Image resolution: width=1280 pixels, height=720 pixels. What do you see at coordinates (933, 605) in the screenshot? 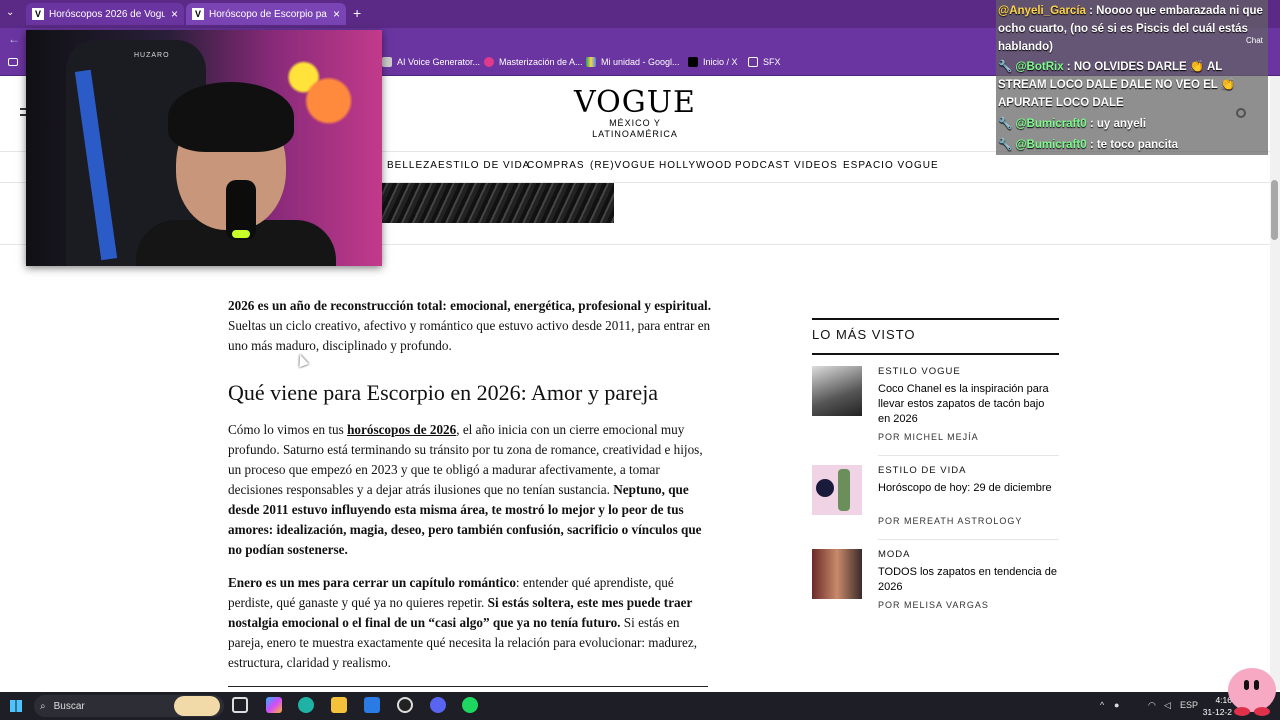
I see `item-author: POR MELISA VARGAS` at bounding box center [933, 605].